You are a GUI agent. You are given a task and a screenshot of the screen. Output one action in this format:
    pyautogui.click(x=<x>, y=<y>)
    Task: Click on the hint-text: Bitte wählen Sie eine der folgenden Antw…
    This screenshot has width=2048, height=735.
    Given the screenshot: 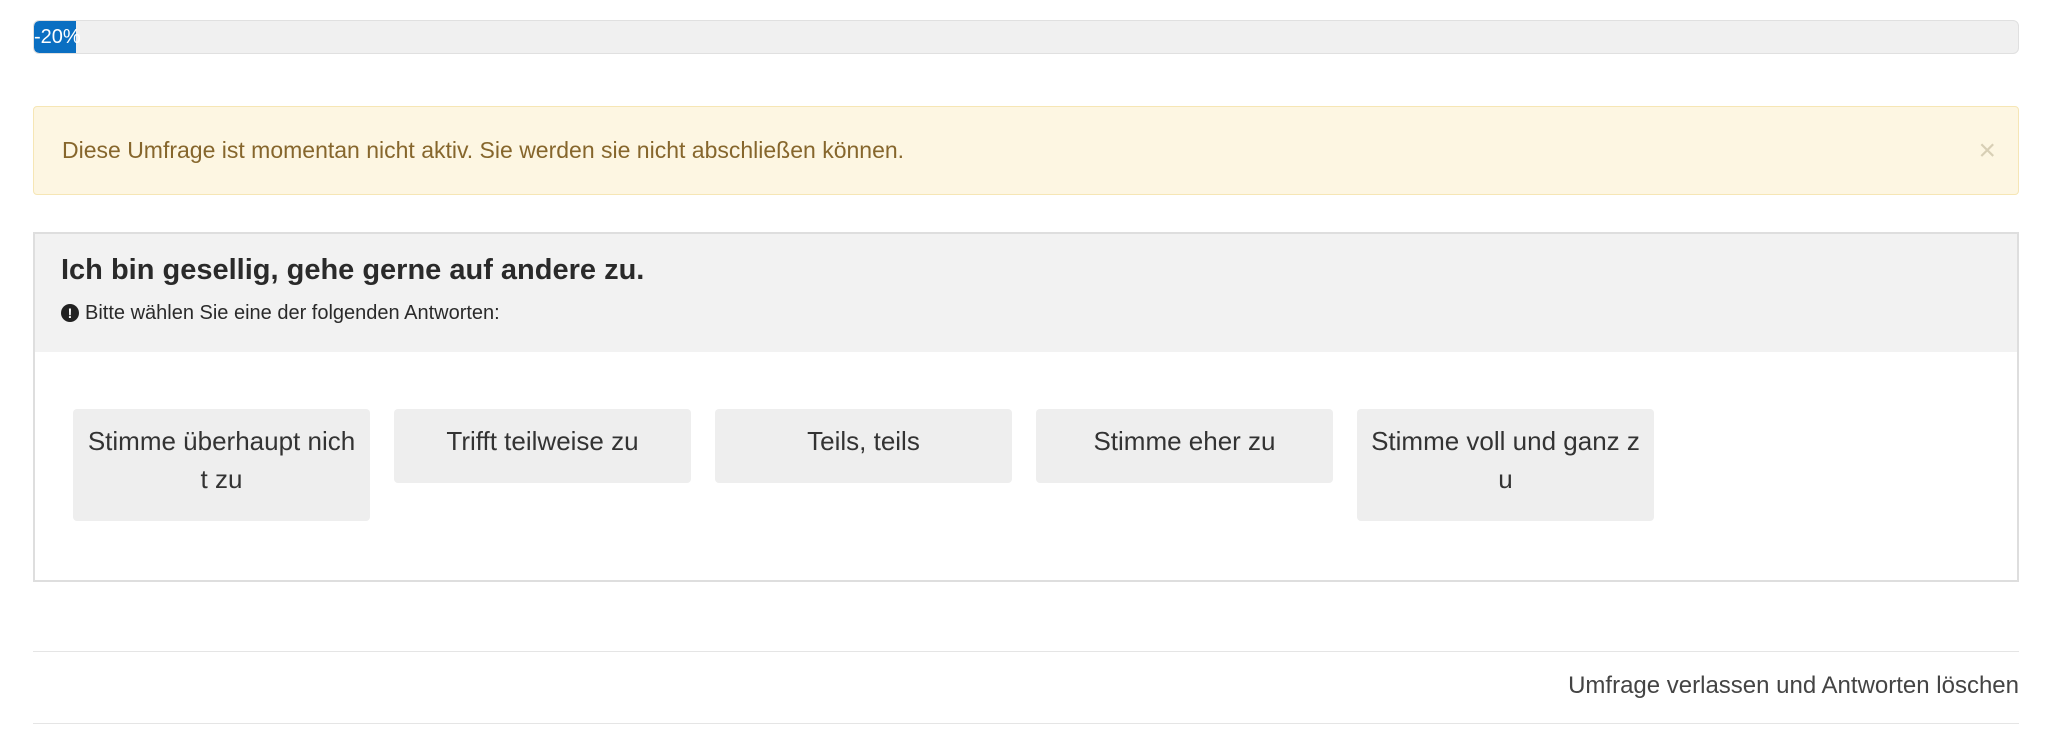 What is the action you would take?
    pyautogui.click(x=292, y=312)
    